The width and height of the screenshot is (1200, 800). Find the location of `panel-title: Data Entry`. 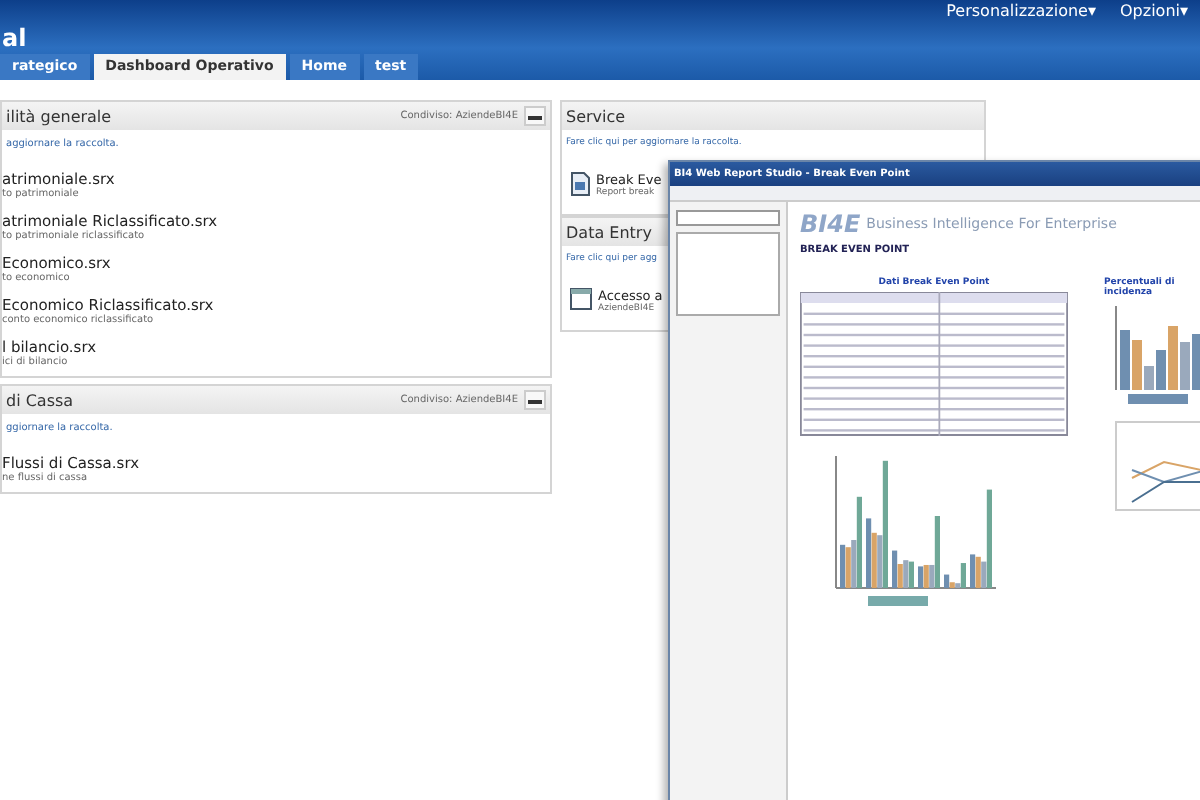

panel-title: Data Entry is located at coordinates (609, 232).